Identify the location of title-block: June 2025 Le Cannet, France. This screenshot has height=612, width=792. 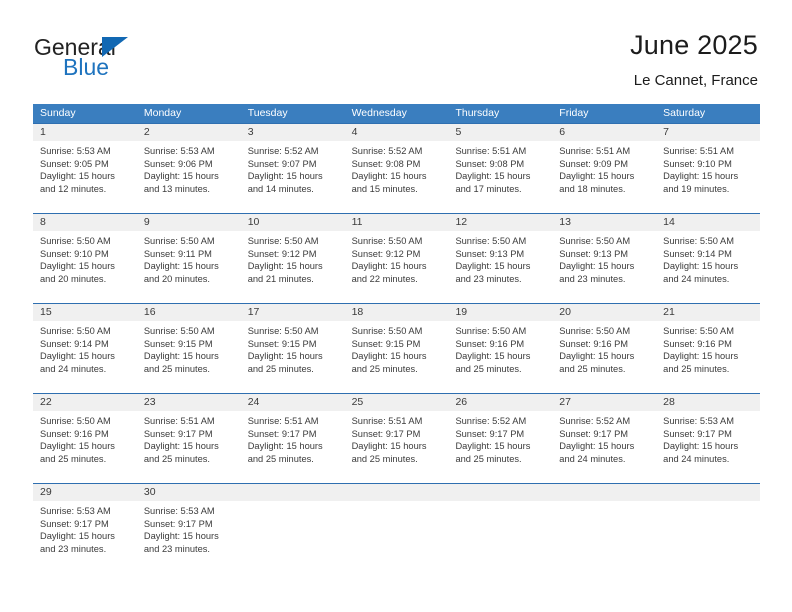
(694, 60).